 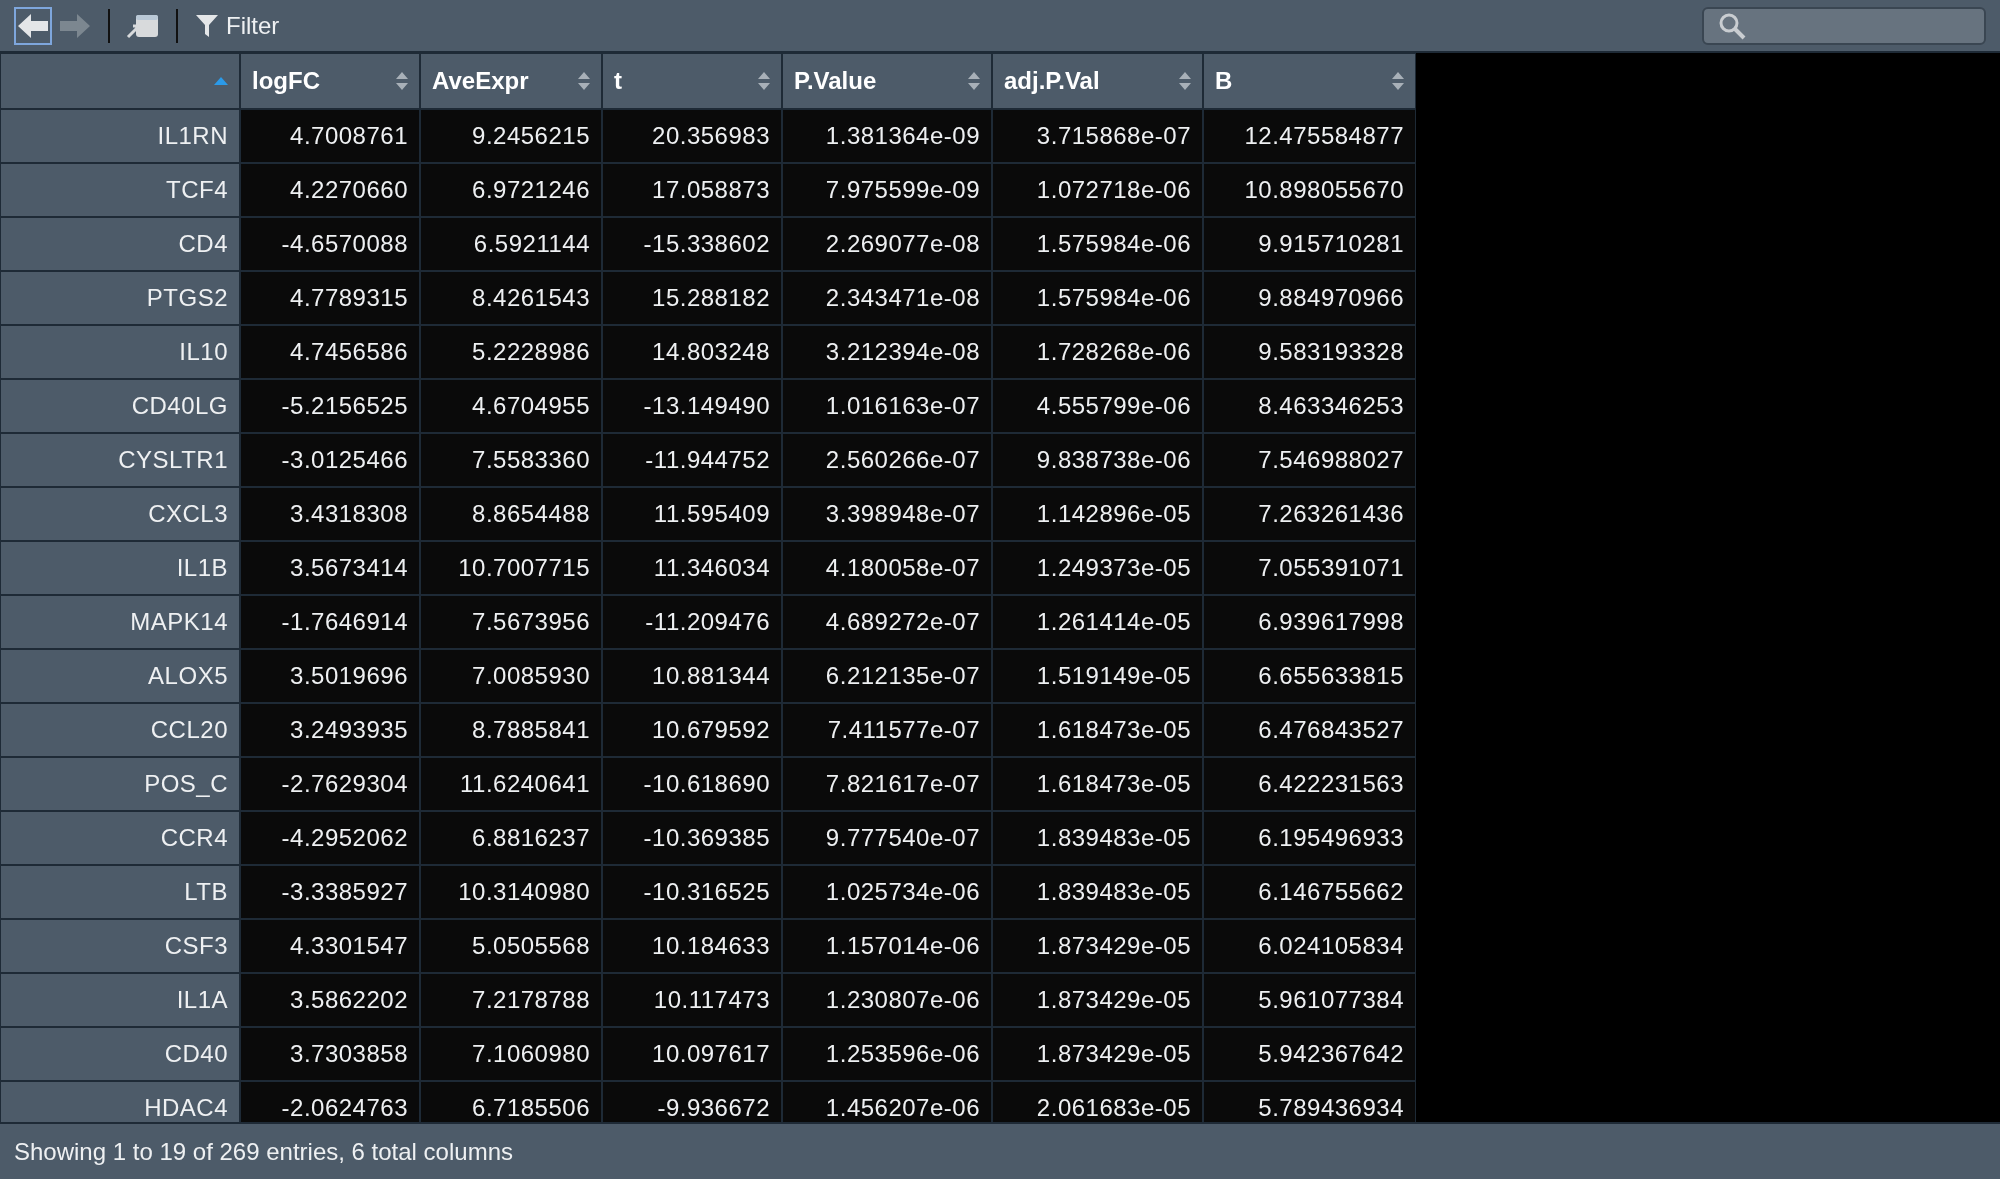 I want to click on table-cell: 4.2270660, so click(x=330, y=190).